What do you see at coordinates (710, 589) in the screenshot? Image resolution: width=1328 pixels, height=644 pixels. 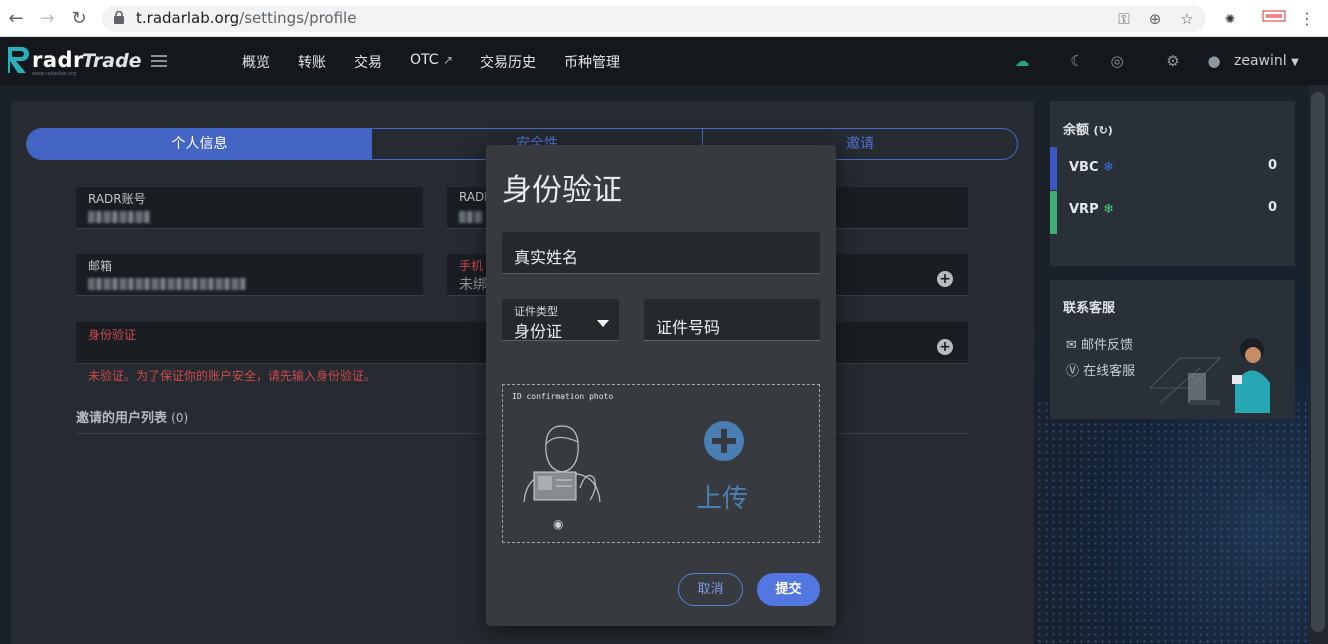 I see `cancel-button: 取消` at bounding box center [710, 589].